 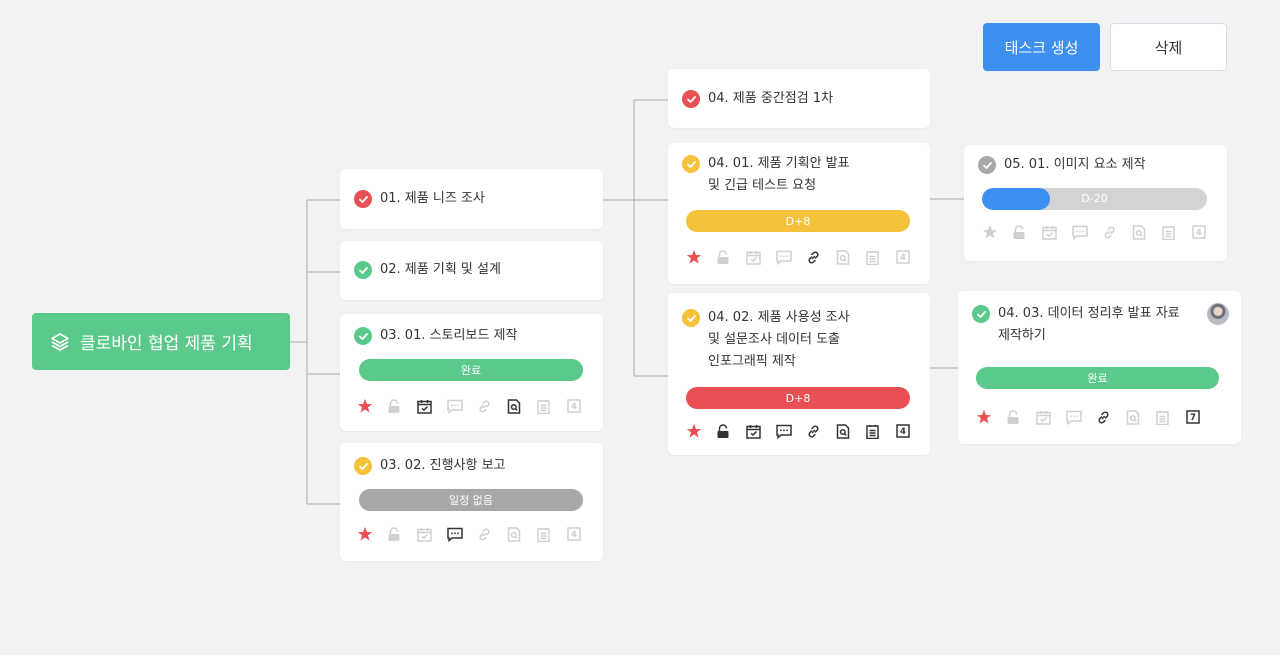 What do you see at coordinates (443, 466) in the screenshot?
I see `task-title: 03. 02. 진행사항 보고` at bounding box center [443, 466].